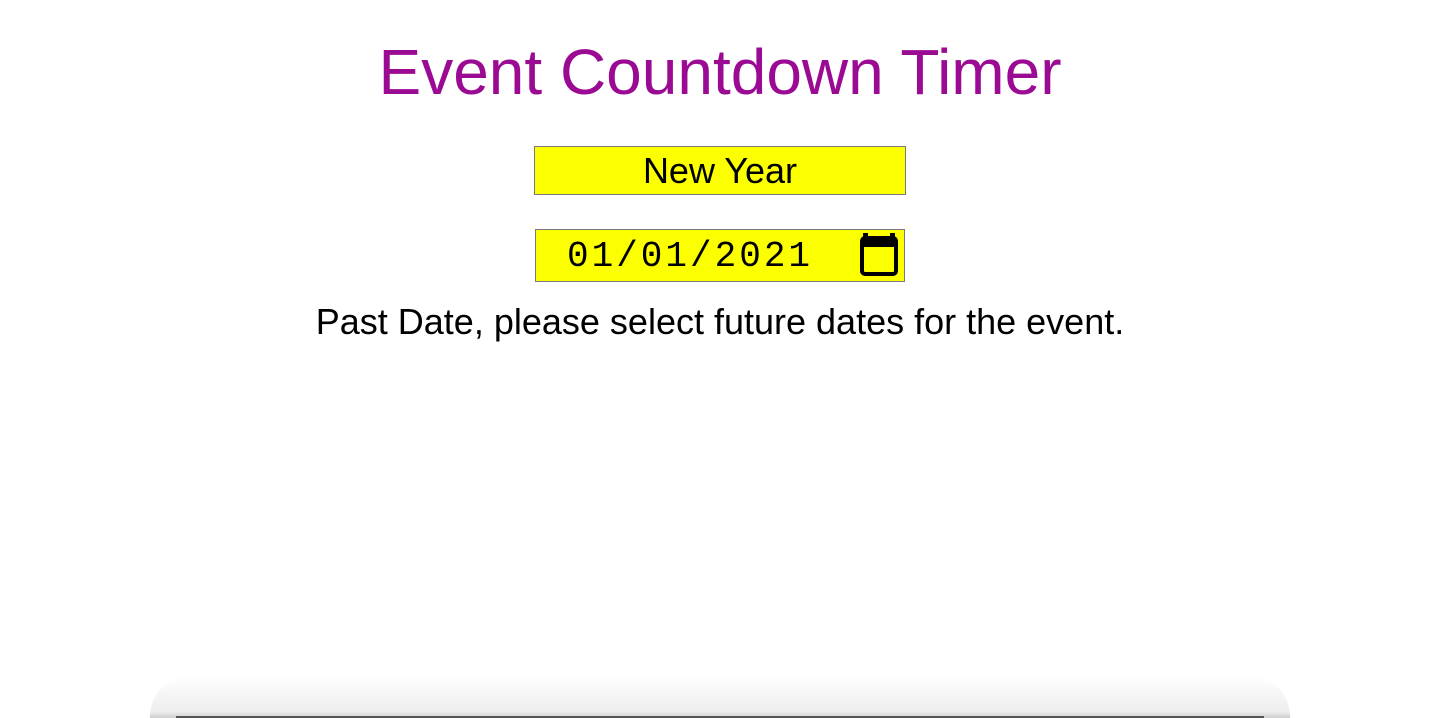 The width and height of the screenshot is (1440, 718). I want to click on calendar-icon, so click(879, 255).